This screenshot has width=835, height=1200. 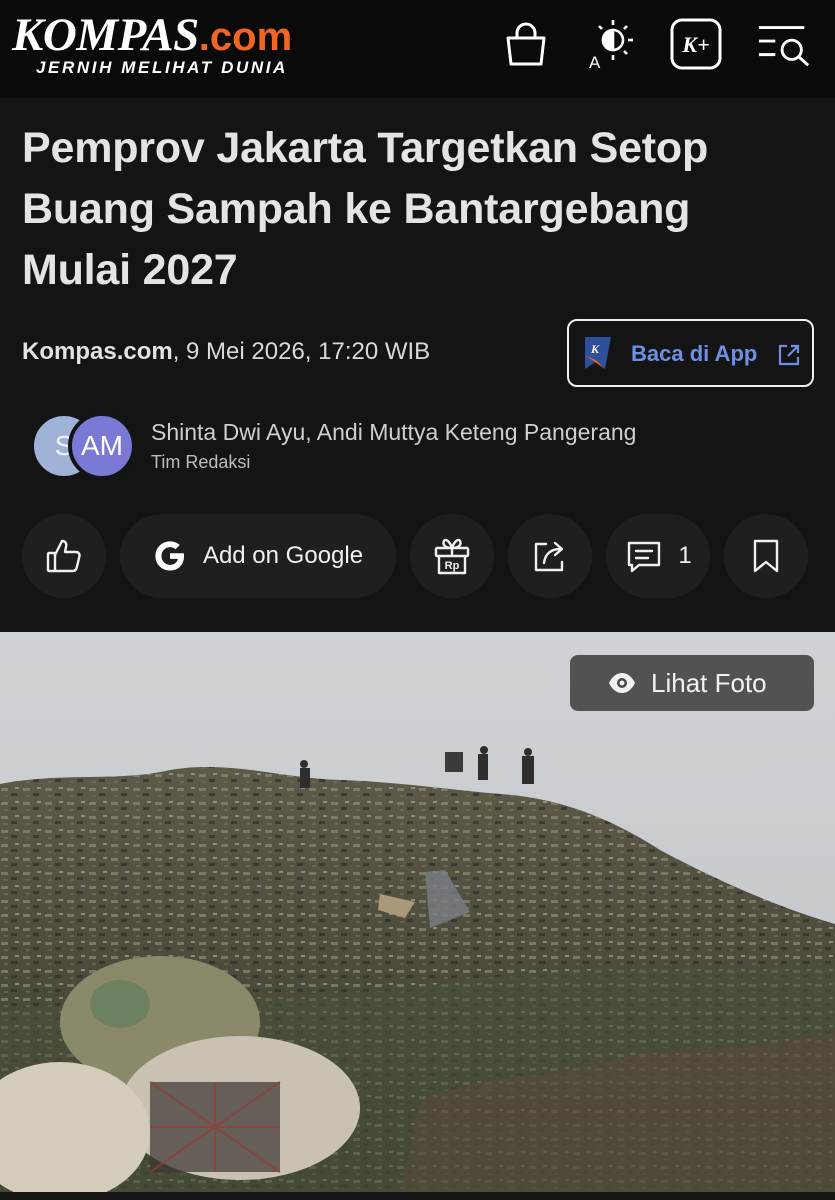 I want to click on share-icon, so click(x=549, y=556).